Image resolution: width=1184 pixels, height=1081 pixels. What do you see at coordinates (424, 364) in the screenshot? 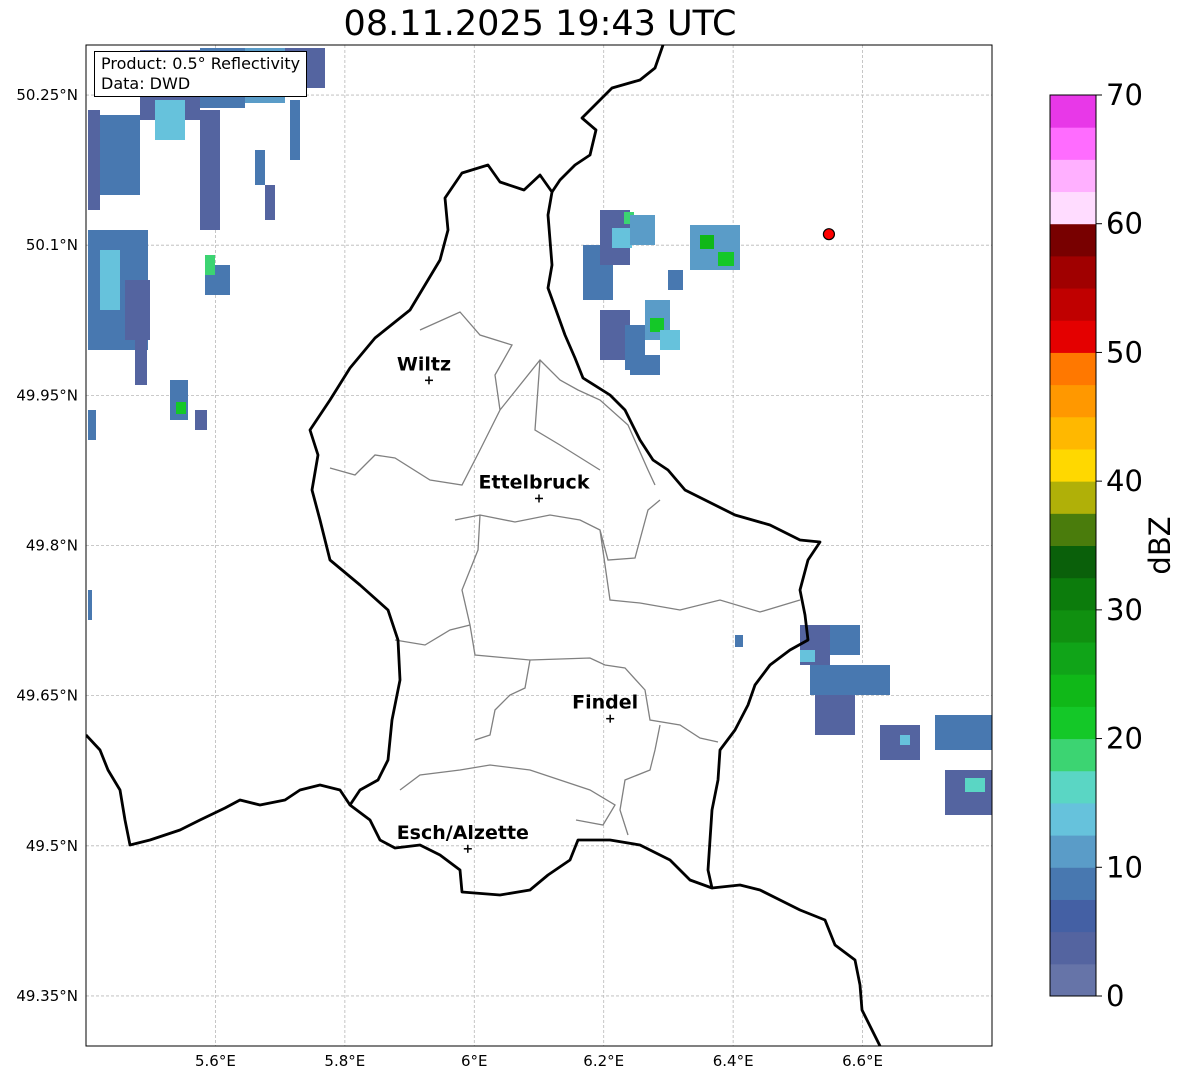
I see `city-label: Wiltz` at bounding box center [424, 364].